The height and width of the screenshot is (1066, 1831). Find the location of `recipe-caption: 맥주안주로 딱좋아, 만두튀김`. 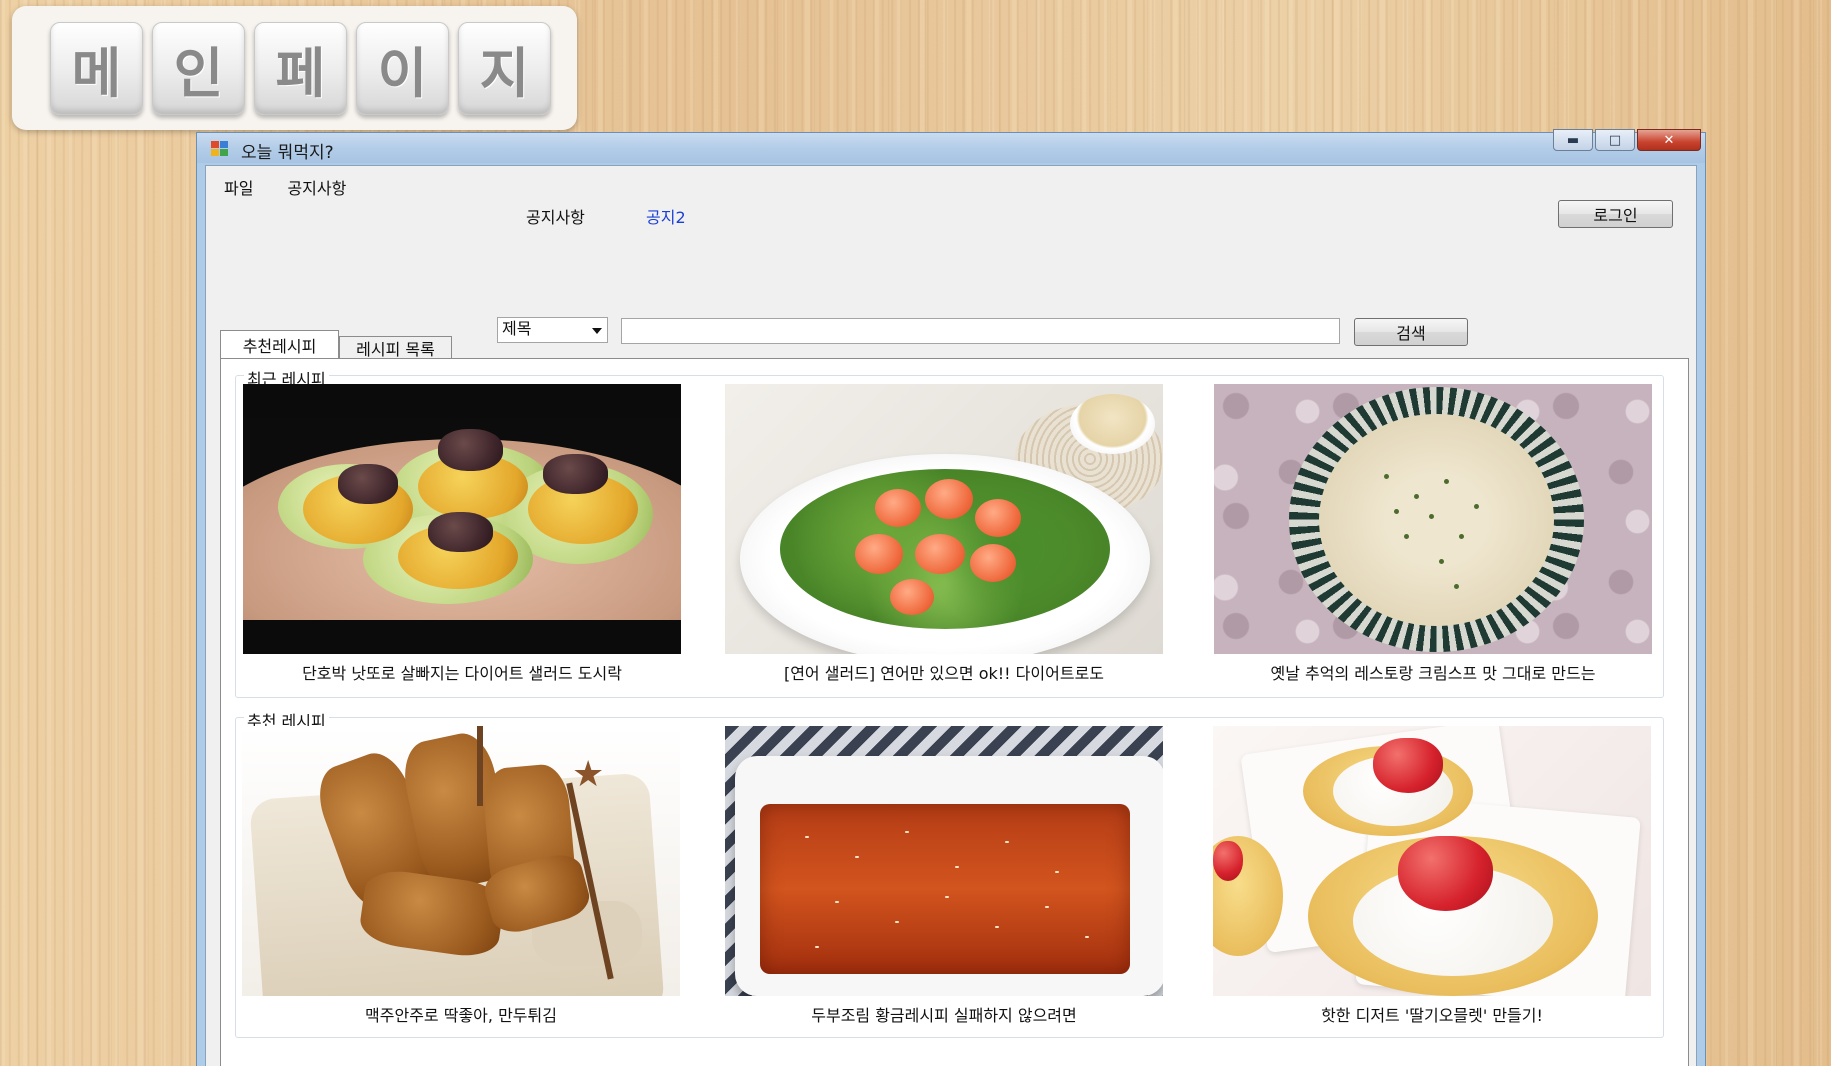

recipe-caption: 맥주안주로 딱좋아, 만두튀김 is located at coordinates (461, 1014).